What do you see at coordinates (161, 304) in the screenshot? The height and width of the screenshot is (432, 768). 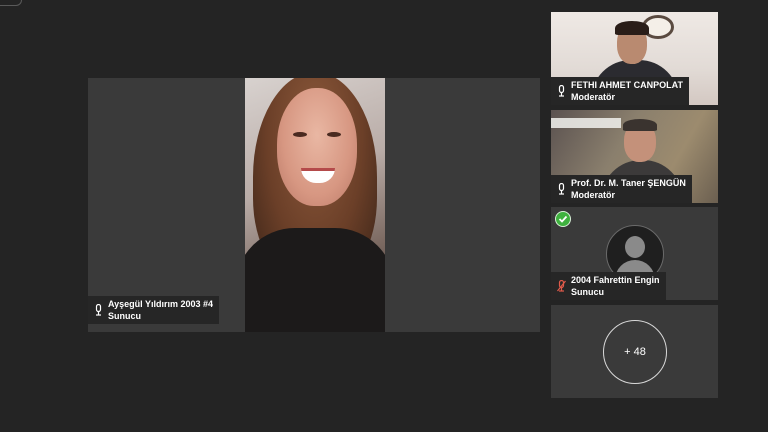 I see `presenter-name: Ayşegül Yıldırım 2003 #4` at bounding box center [161, 304].